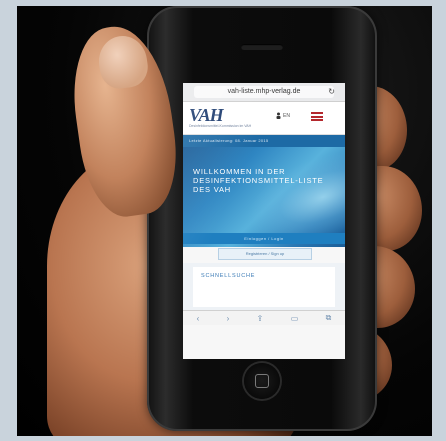 The width and height of the screenshot is (446, 441). What do you see at coordinates (264, 238) in the screenshot?
I see `login-button: Einloggen / Login` at bounding box center [264, 238].